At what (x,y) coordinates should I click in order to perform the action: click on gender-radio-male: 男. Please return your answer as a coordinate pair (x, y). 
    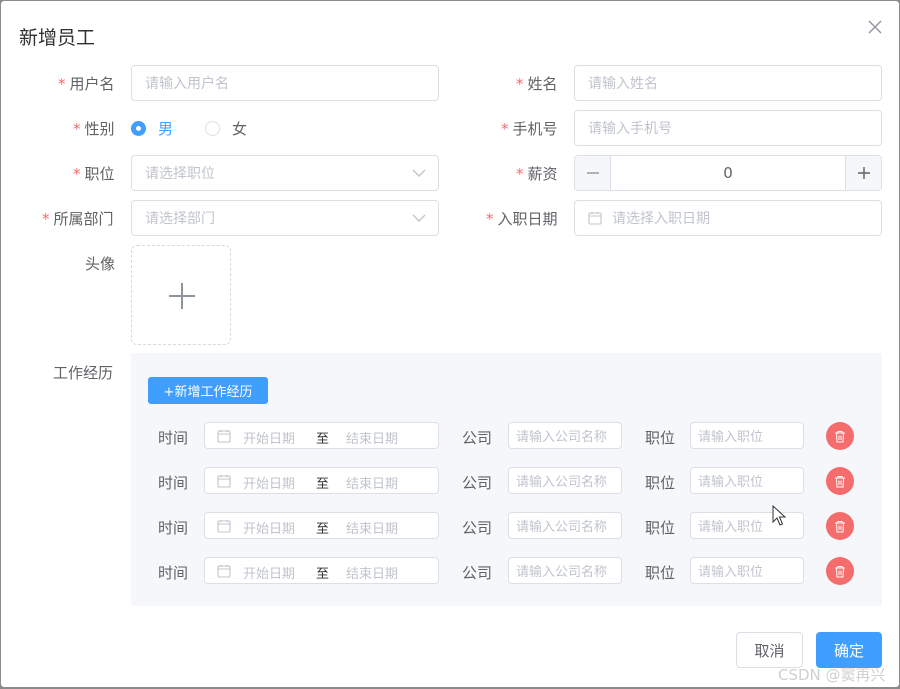
    Looking at the image, I should click on (152, 128).